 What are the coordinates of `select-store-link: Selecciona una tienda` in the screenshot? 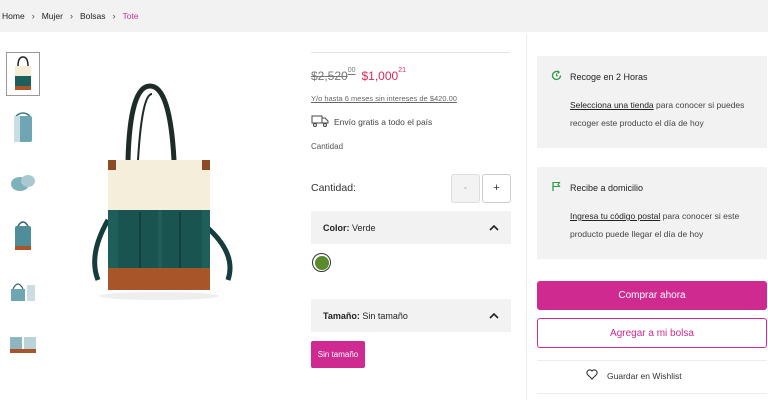 It's located at (612, 105).